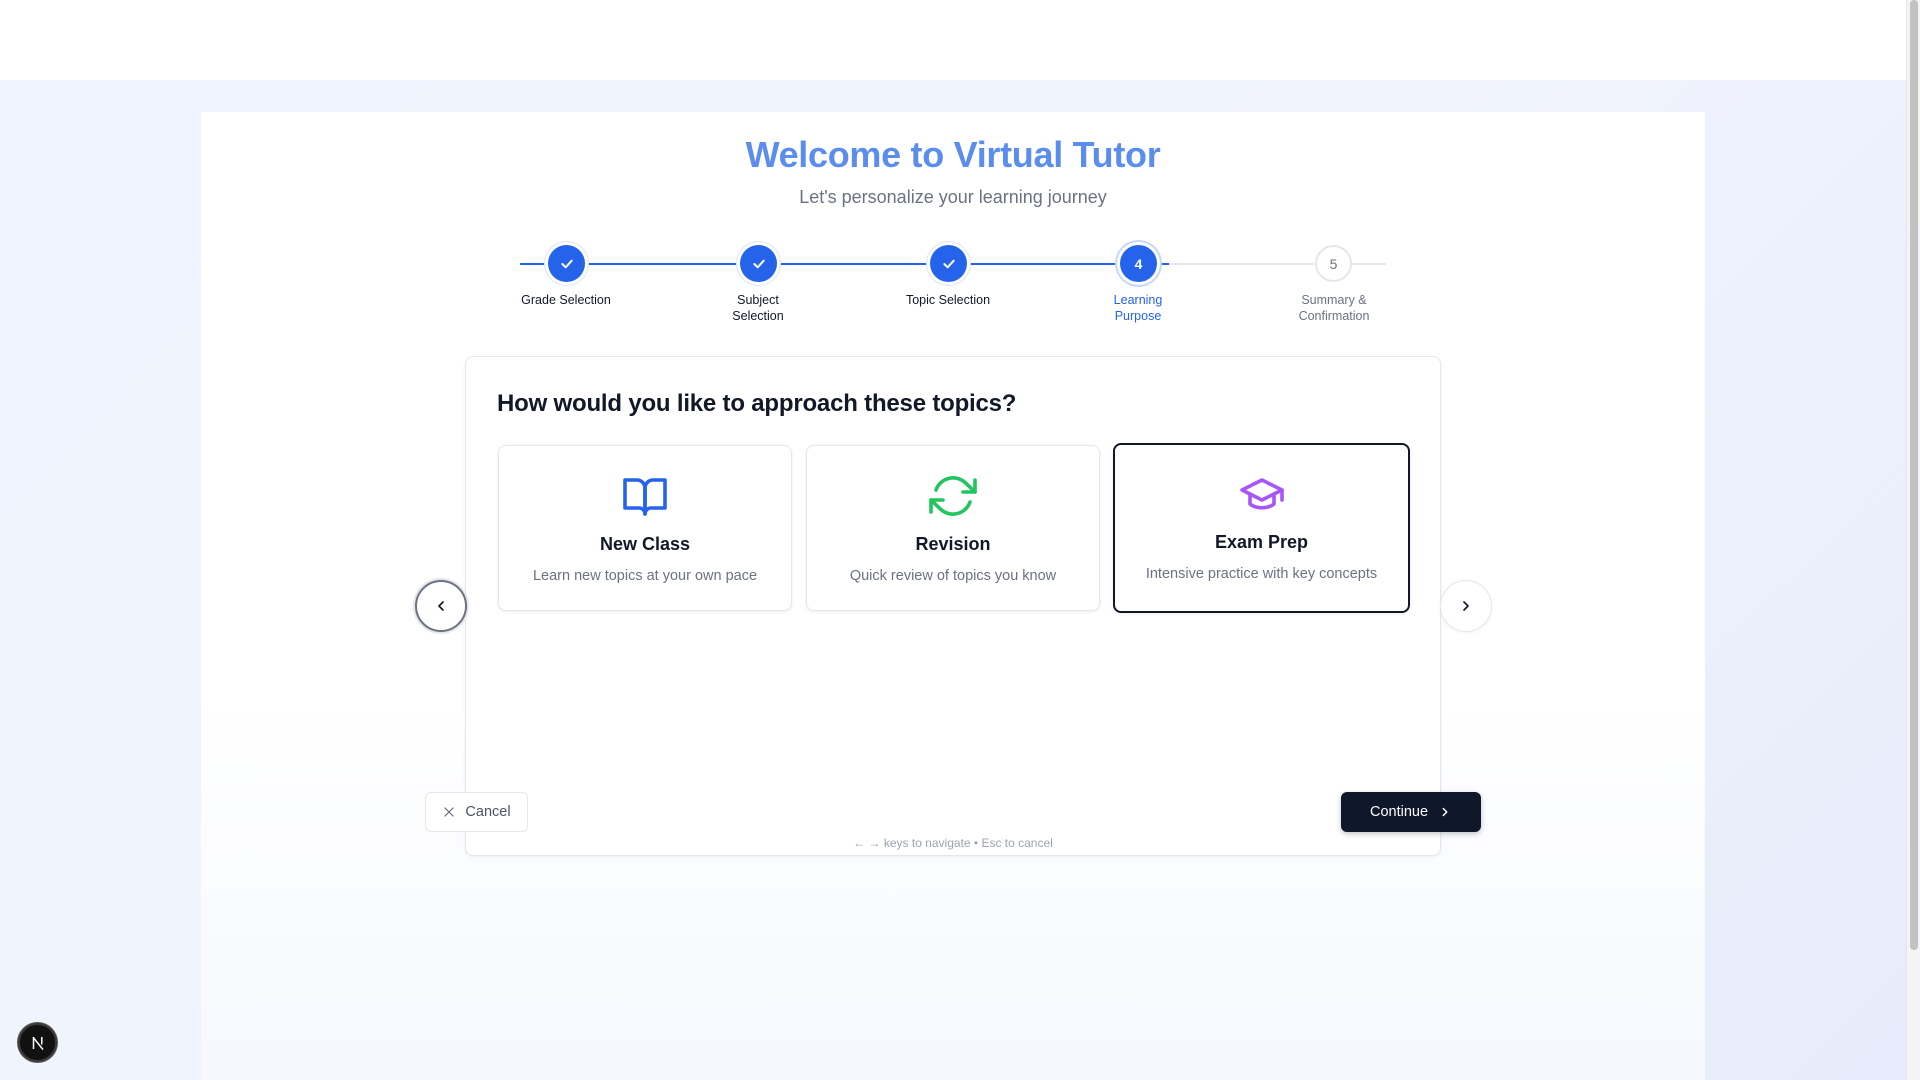  Describe the element at coordinates (645, 497) in the screenshot. I see `open-book-icon` at that location.